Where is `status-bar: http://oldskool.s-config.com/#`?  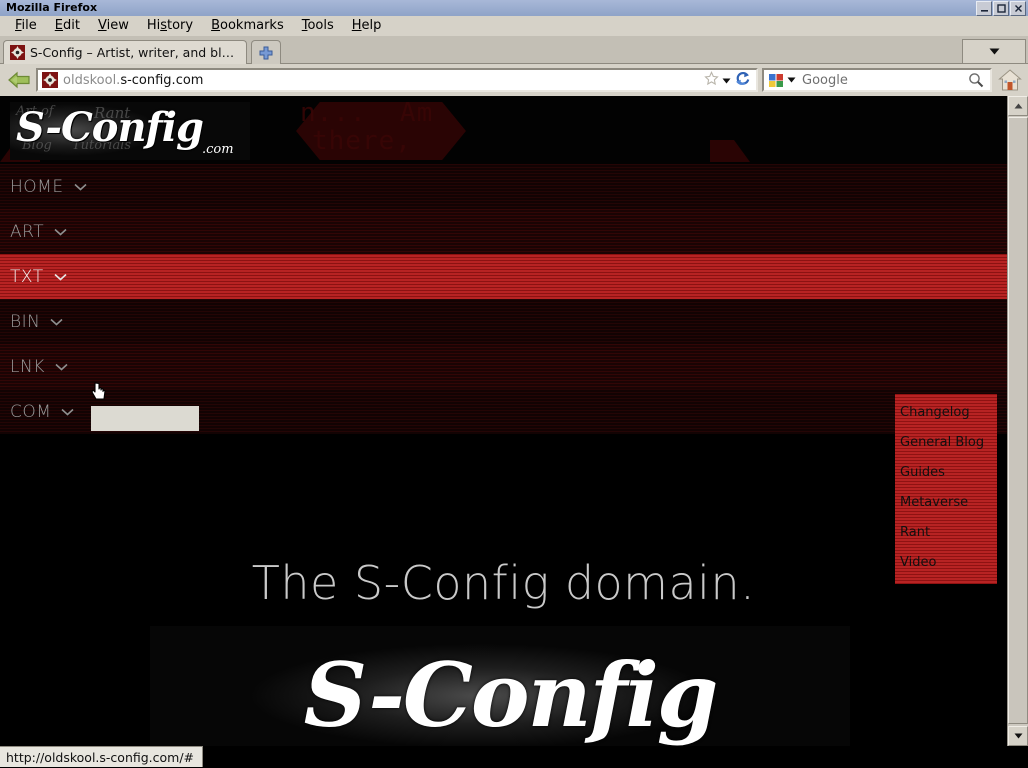 status-bar: http://oldskool.s-config.com/# is located at coordinates (514, 757).